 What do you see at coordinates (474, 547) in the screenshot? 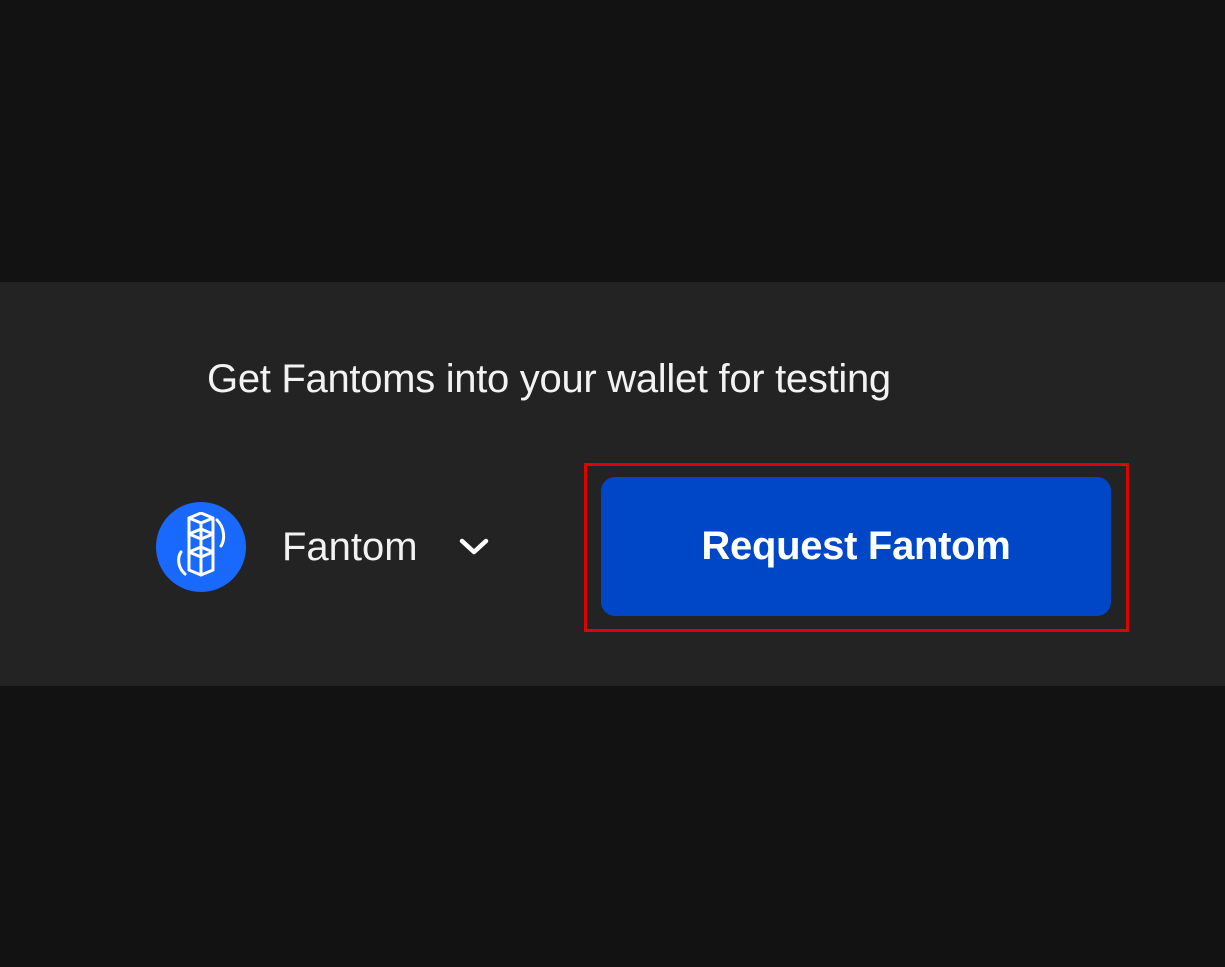
I see `chevron-down-icon` at bounding box center [474, 547].